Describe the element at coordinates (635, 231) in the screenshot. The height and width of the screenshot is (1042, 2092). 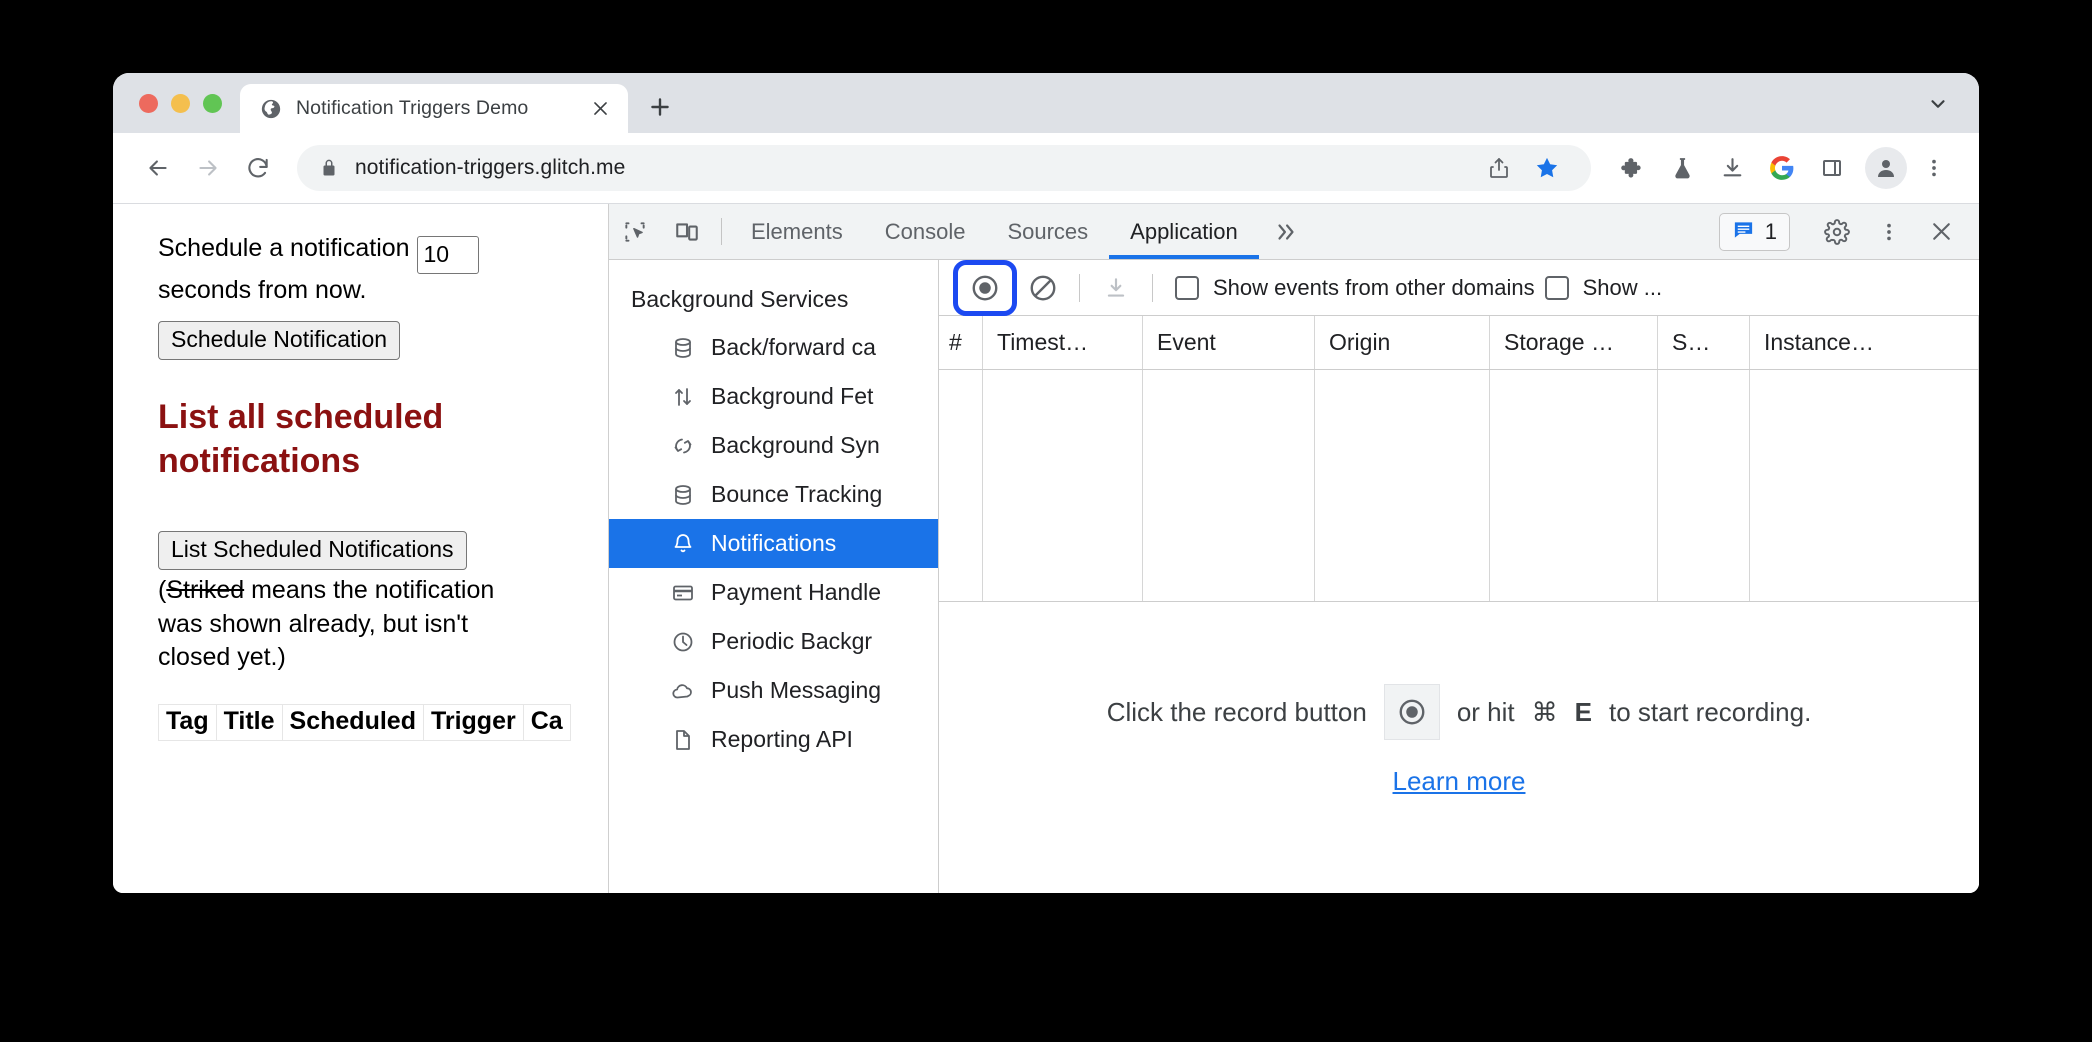
I see `inspect-element-icon` at that location.